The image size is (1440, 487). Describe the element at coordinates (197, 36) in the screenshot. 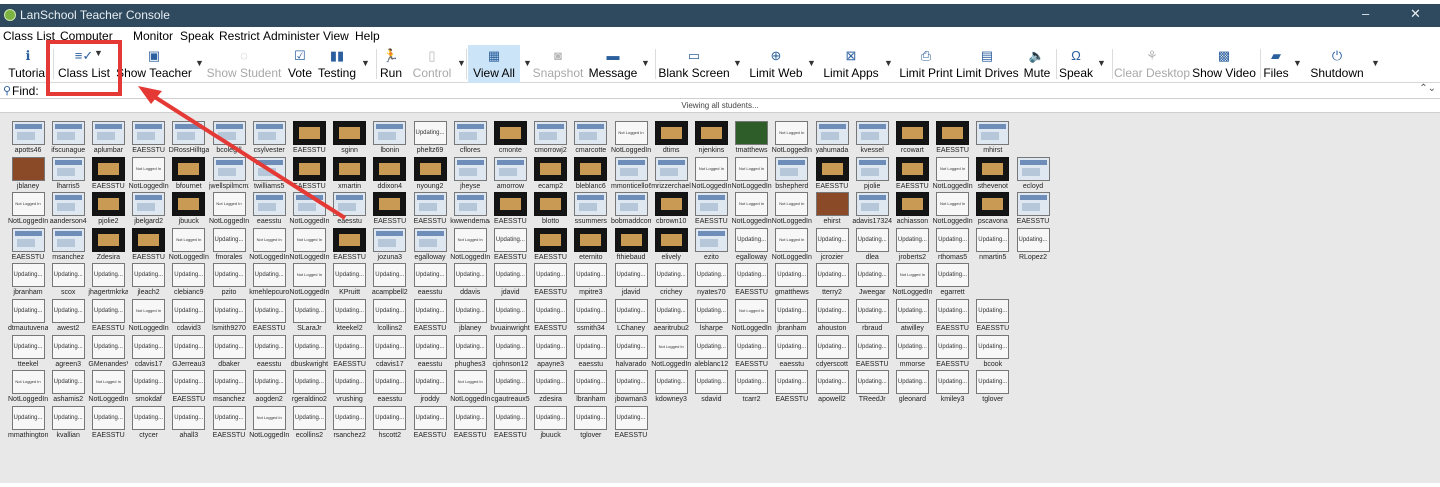

I see `menu-speak: Speak` at that location.